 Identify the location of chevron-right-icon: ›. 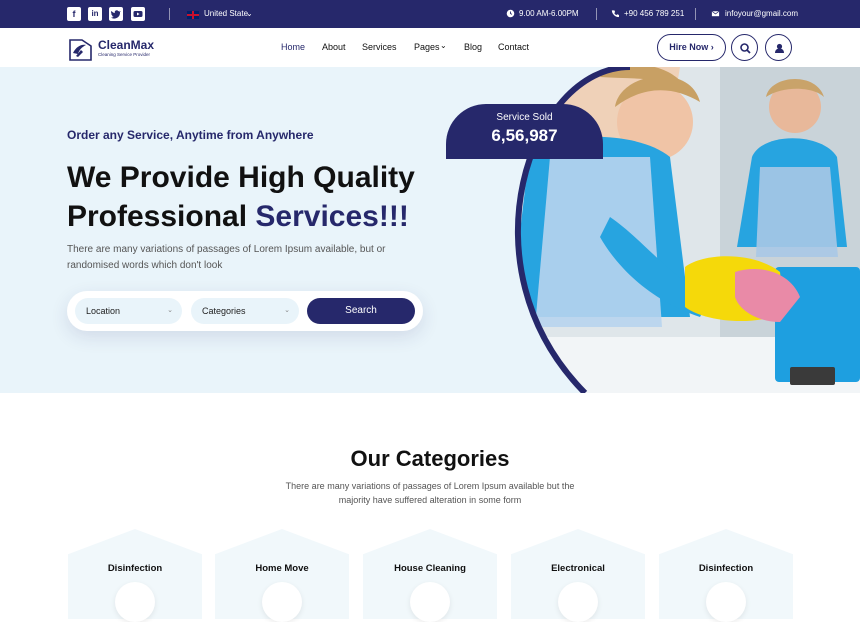
(712, 47).